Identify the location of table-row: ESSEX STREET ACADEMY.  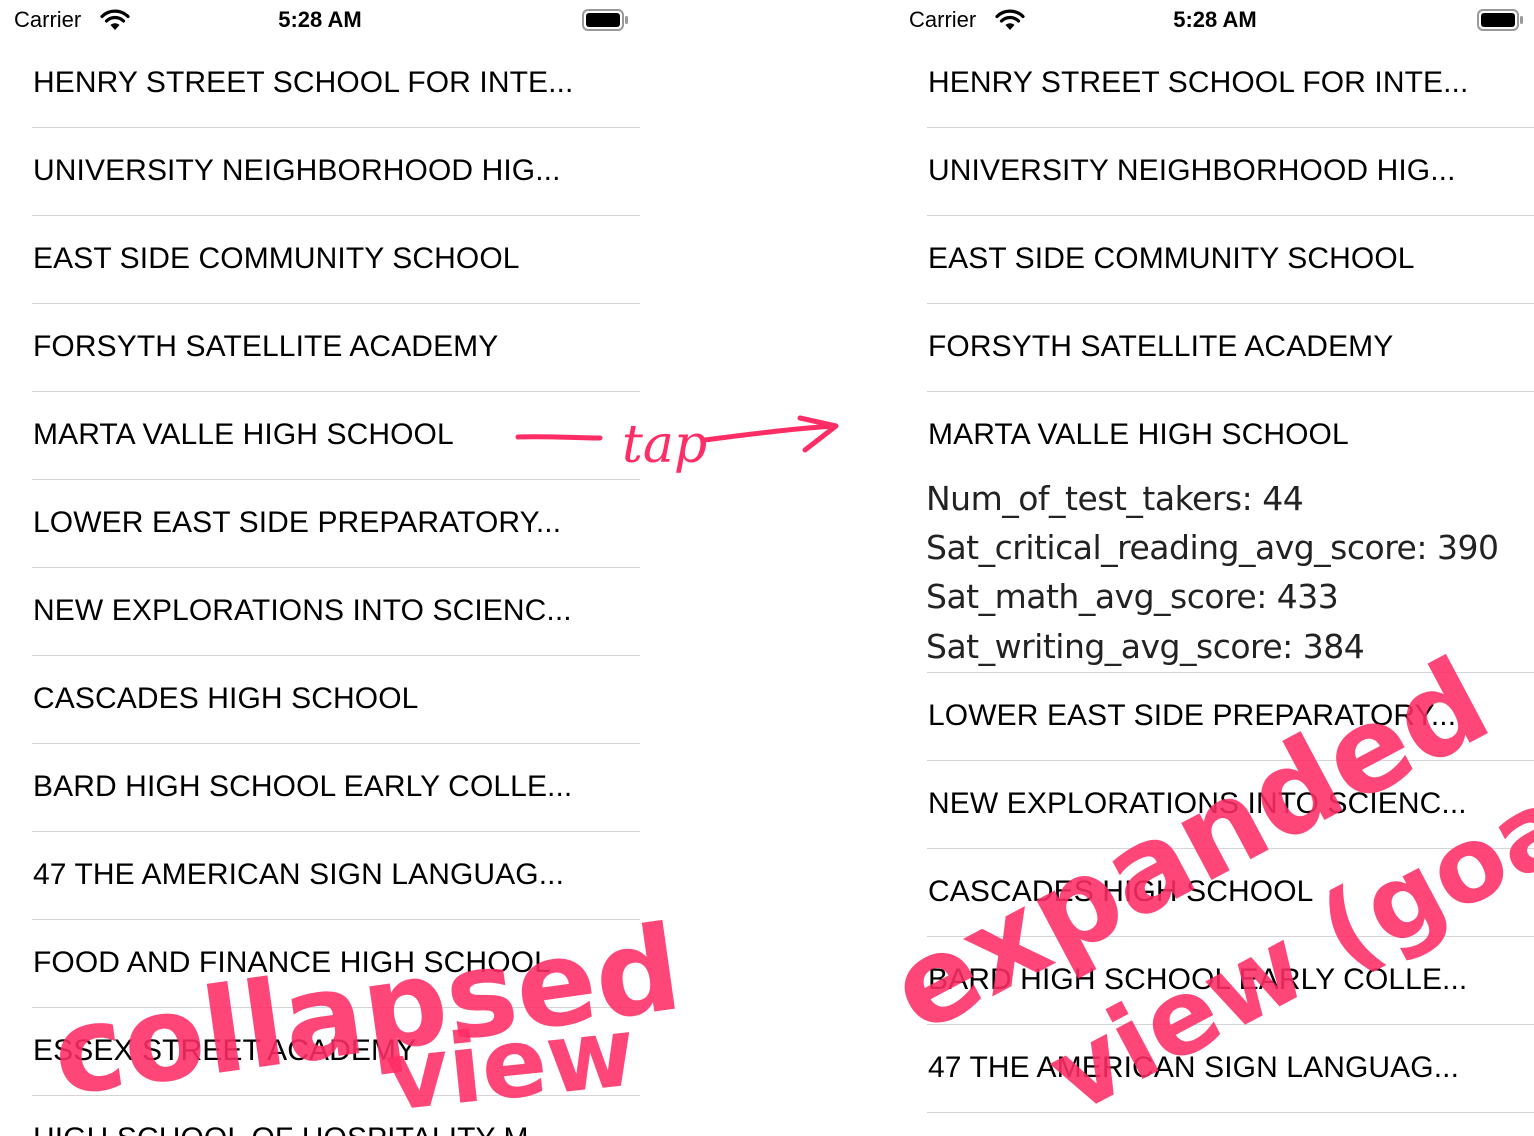
(320, 1052).